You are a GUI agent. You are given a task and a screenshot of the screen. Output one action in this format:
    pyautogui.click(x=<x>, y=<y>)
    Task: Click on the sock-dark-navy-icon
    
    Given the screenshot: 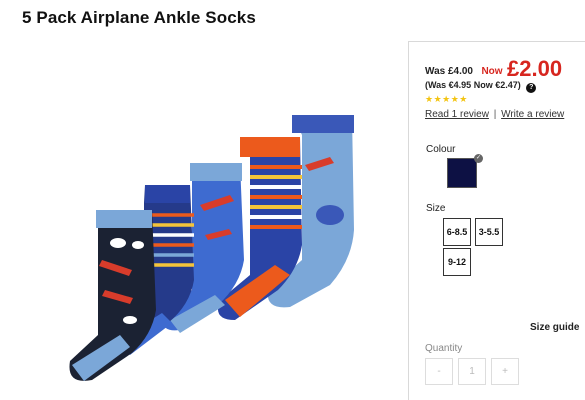 What is the action you would take?
    pyautogui.click(x=112, y=295)
    